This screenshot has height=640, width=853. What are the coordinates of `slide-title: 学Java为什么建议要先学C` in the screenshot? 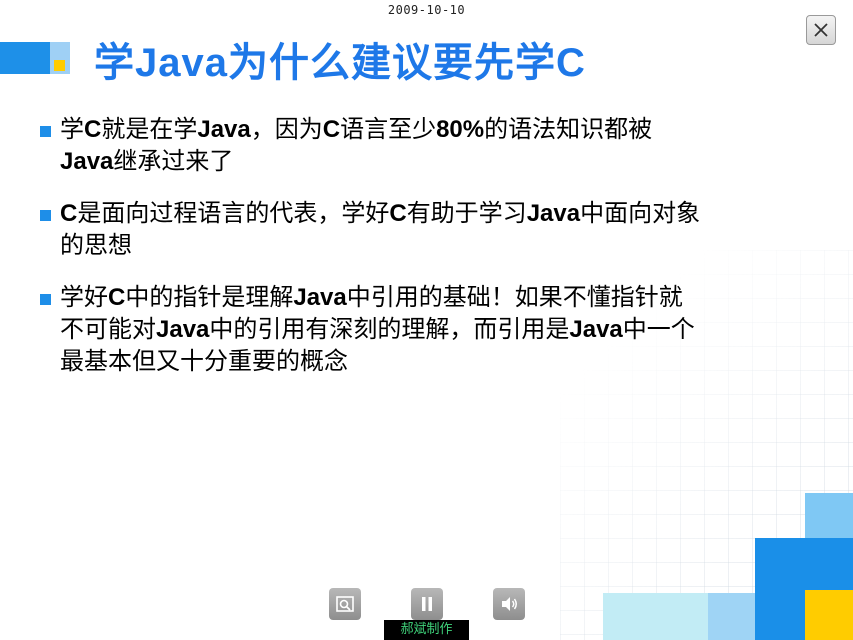 It's located at (340, 63).